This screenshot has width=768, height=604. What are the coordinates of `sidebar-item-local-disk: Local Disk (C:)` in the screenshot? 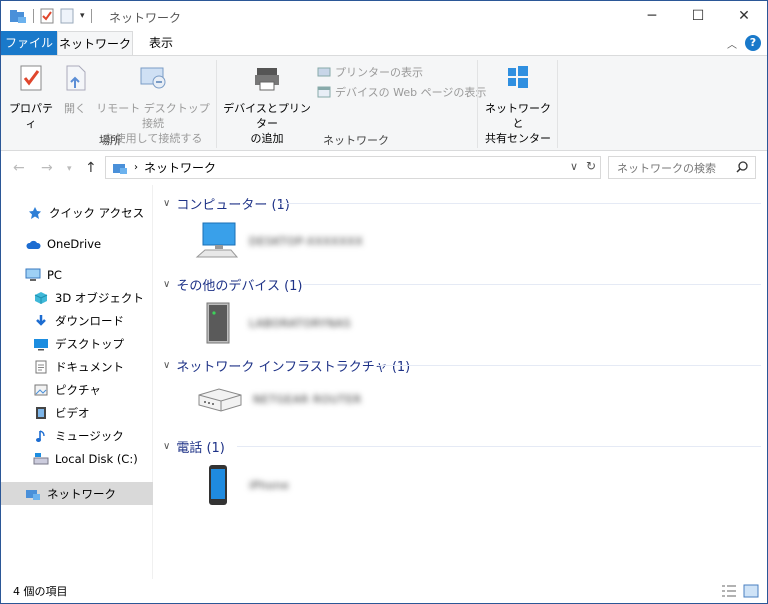 It's located at (77, 458).